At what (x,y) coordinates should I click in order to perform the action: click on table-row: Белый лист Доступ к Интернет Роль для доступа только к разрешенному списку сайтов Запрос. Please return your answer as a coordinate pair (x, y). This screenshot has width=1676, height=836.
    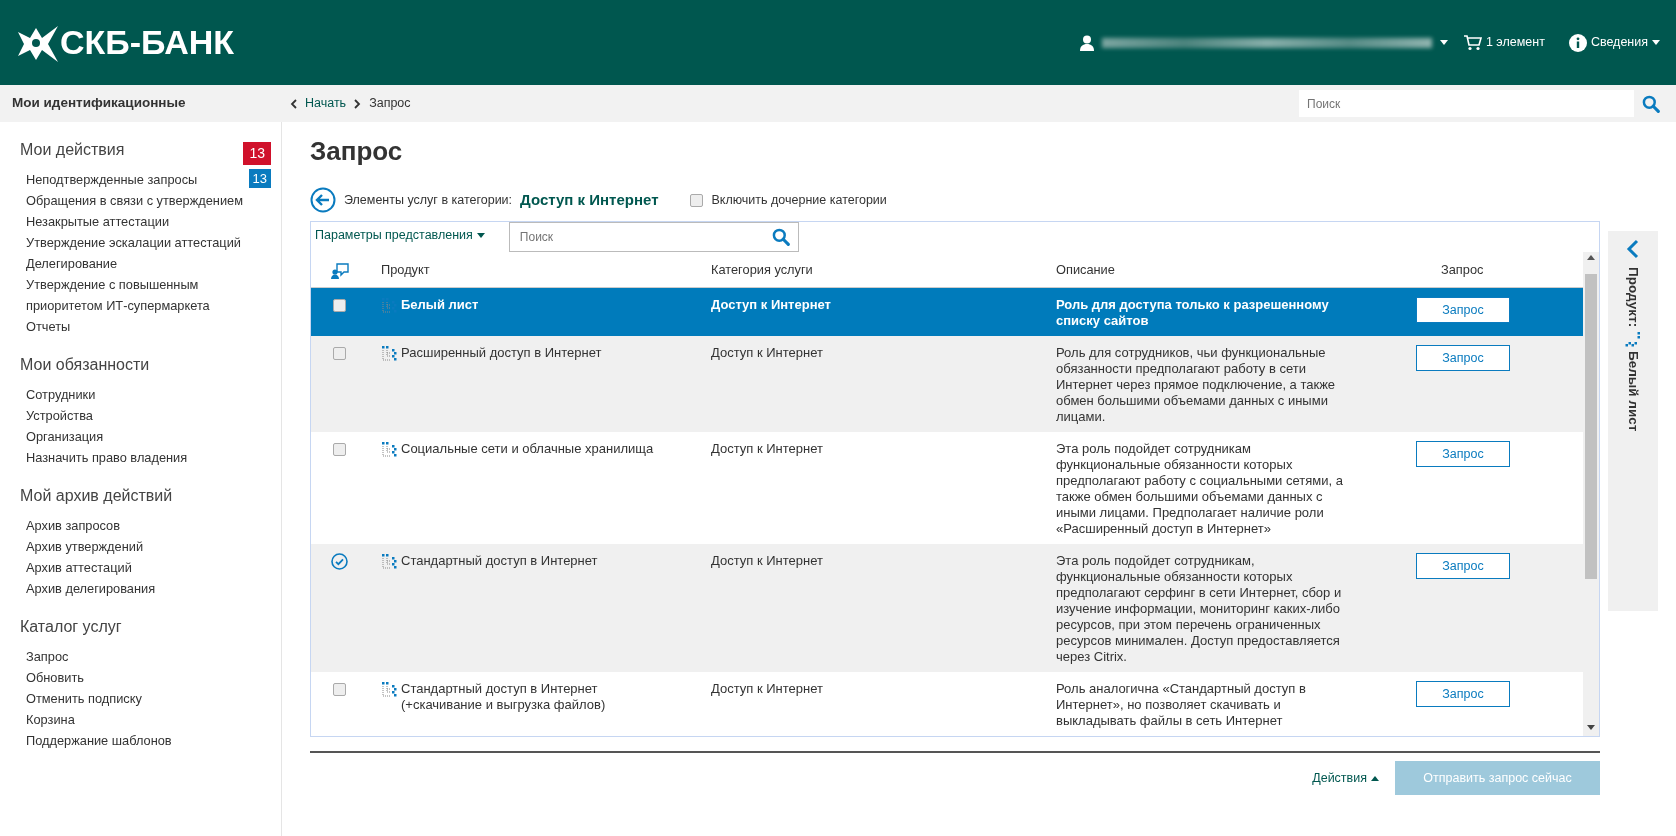
    Looking at the image, I should click on (947, 312).